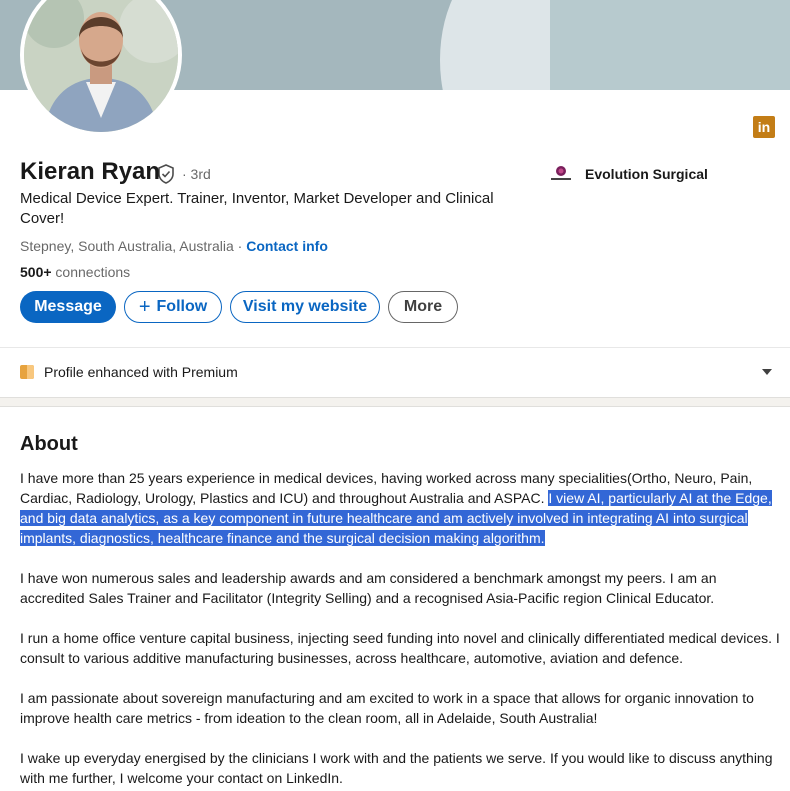  Describe the element at coordinates (287, 246) in the screenshot. I see `contact-info-link: Contact info` at that location.